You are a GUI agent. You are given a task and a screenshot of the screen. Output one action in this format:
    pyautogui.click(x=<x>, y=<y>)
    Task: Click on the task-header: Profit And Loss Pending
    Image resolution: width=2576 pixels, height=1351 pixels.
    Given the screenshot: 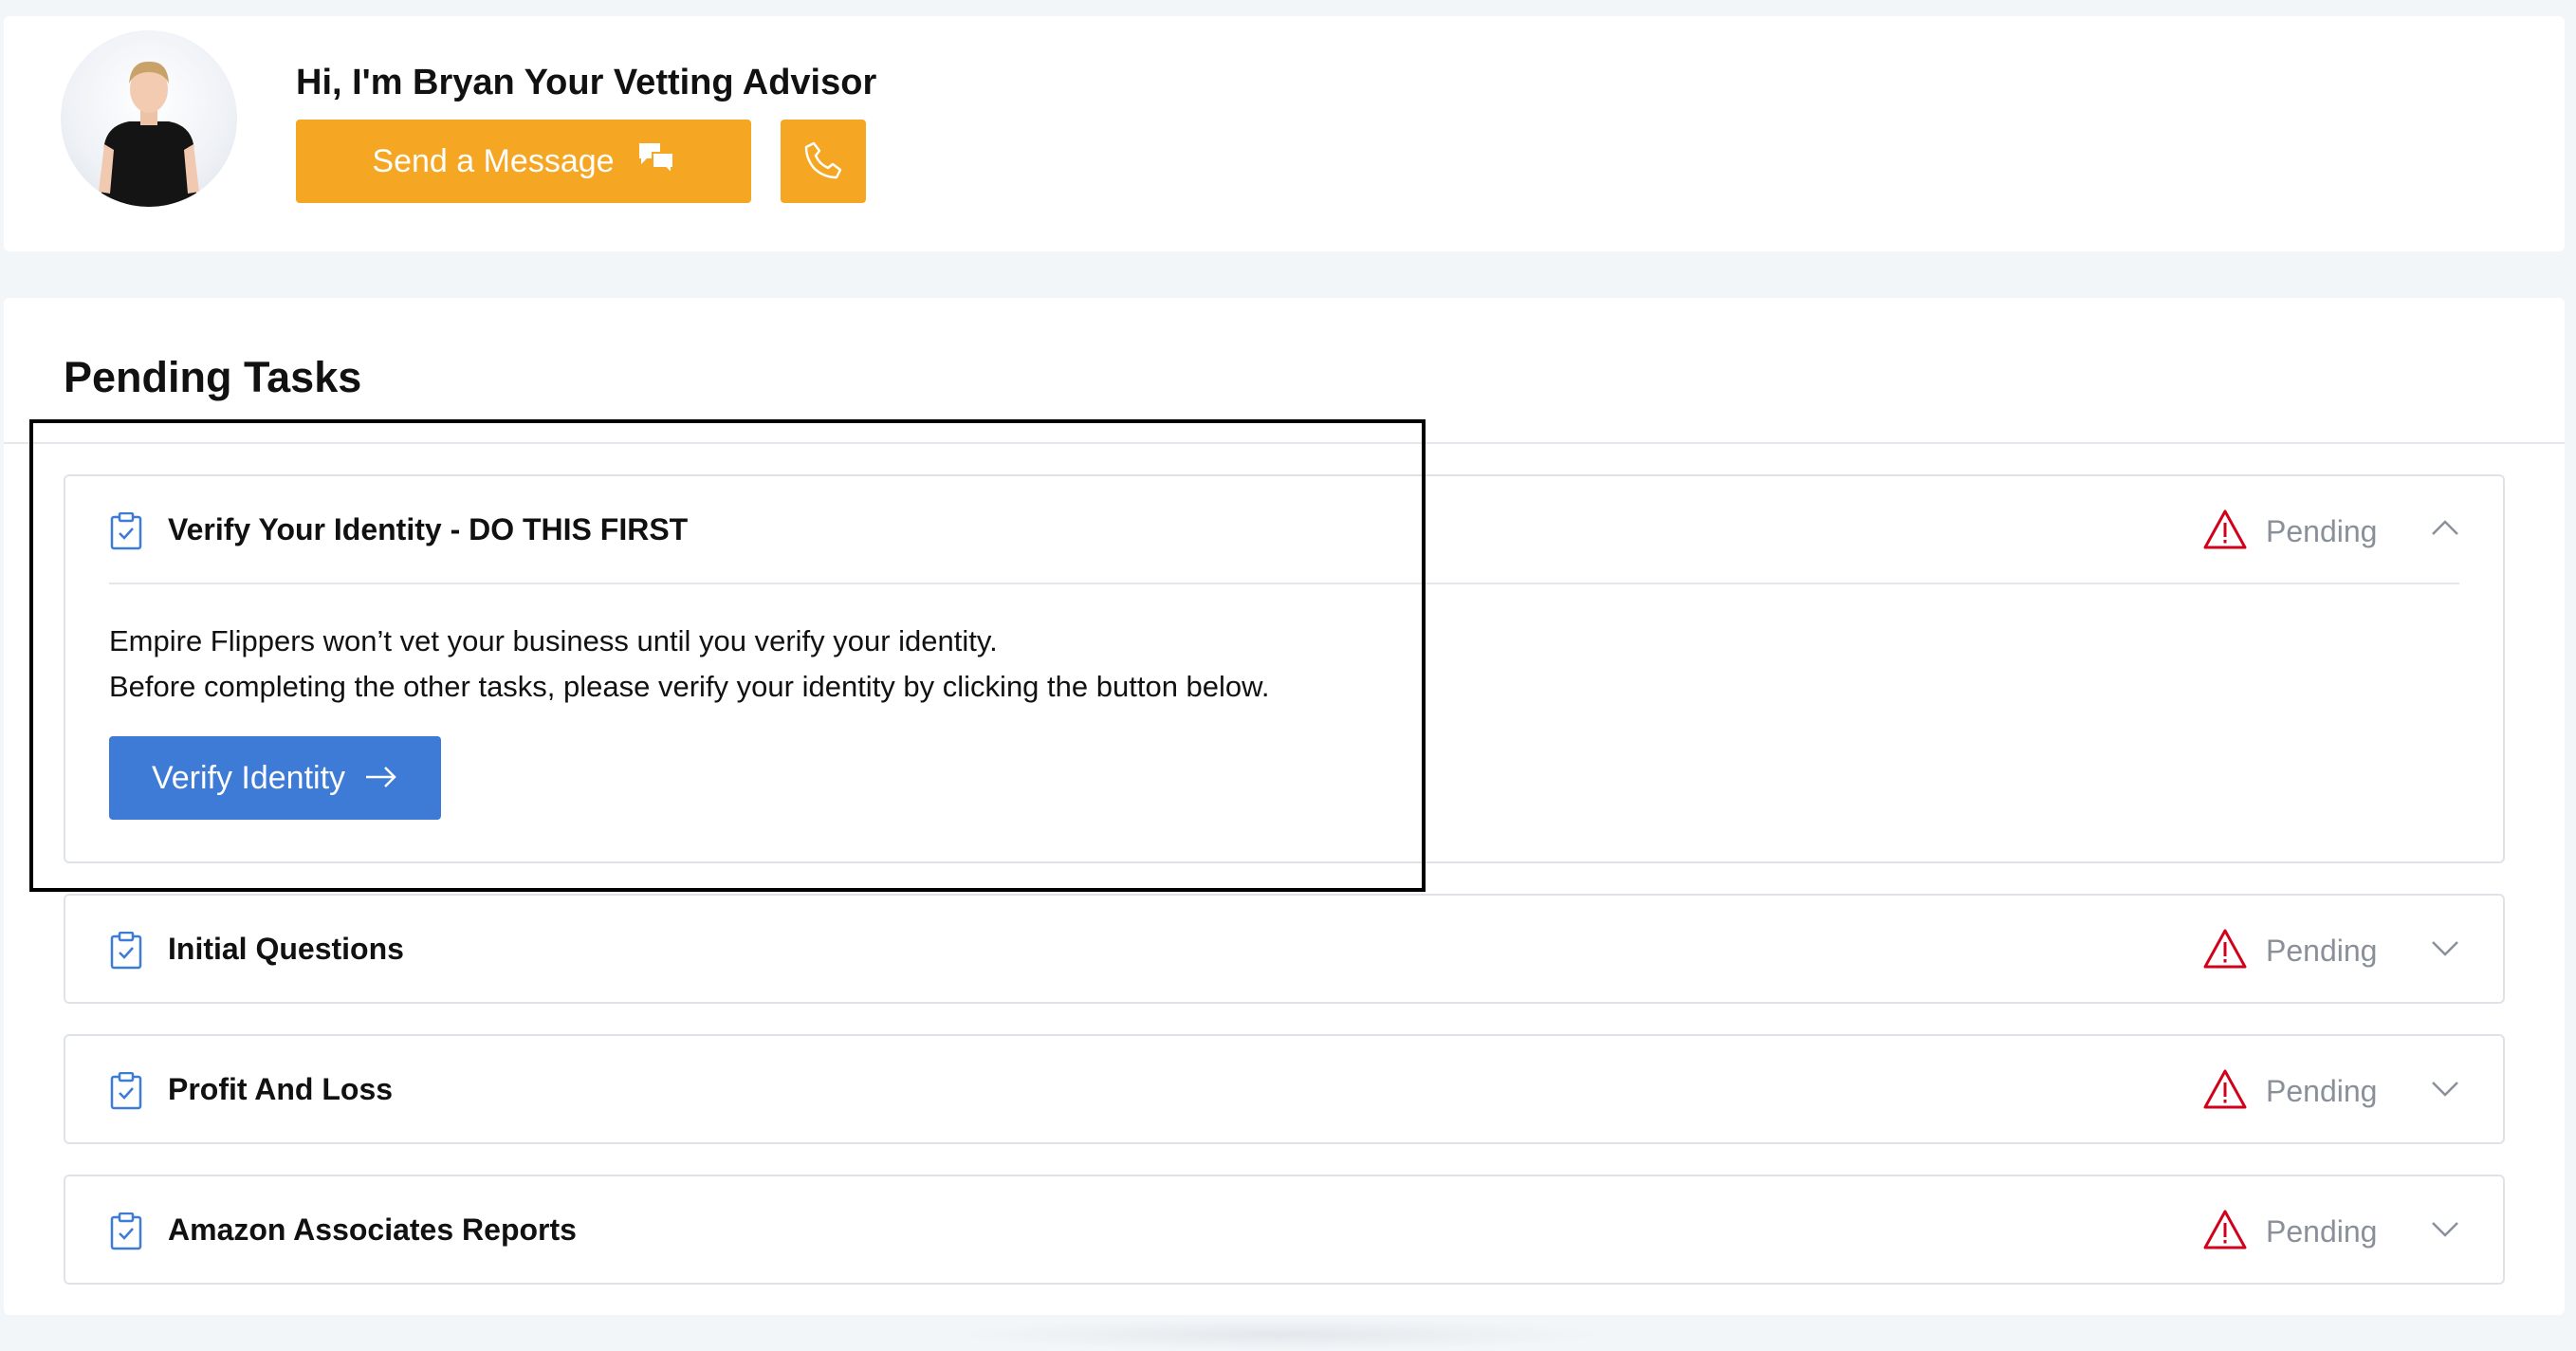 What is the action you would take?
    pyautogui.click(x=1284, y=1089)
    